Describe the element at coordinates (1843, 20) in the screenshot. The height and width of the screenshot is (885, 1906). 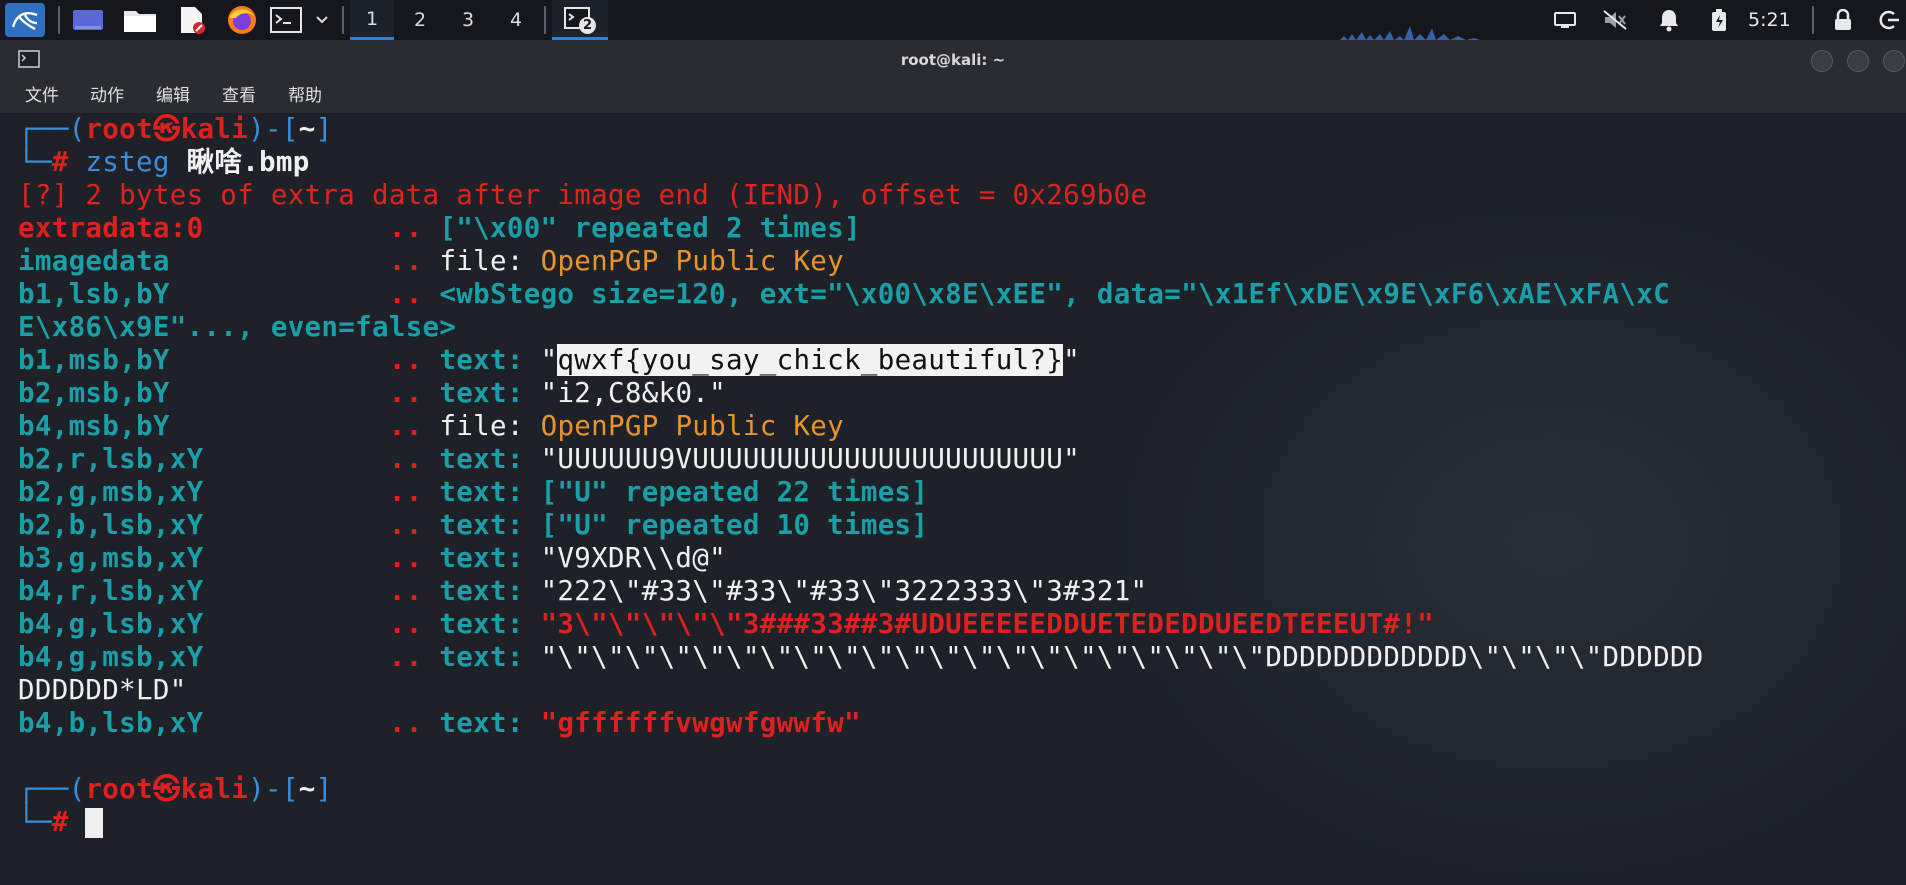
I see `lock-screen-icon` at that location.